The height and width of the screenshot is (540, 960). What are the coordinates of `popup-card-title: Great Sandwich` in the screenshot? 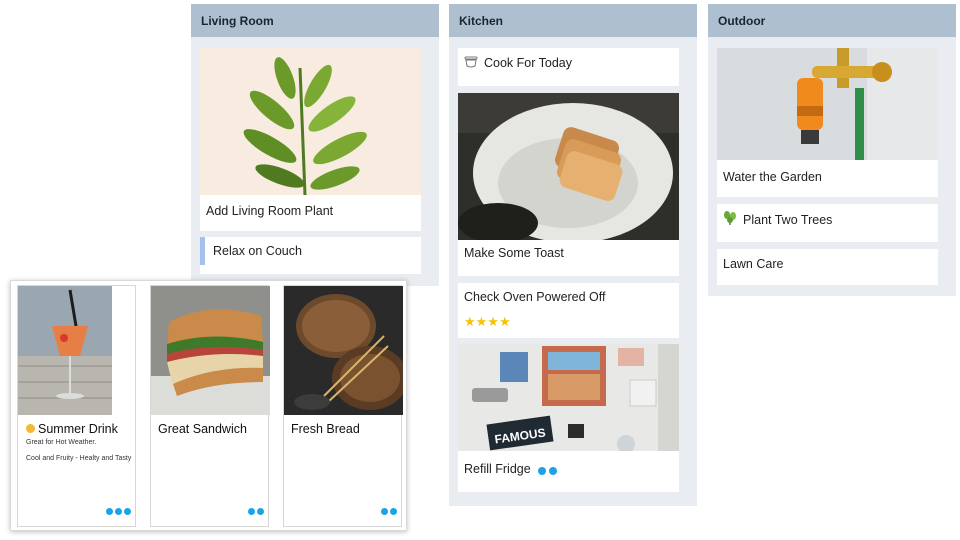 It's located at (202, 429).